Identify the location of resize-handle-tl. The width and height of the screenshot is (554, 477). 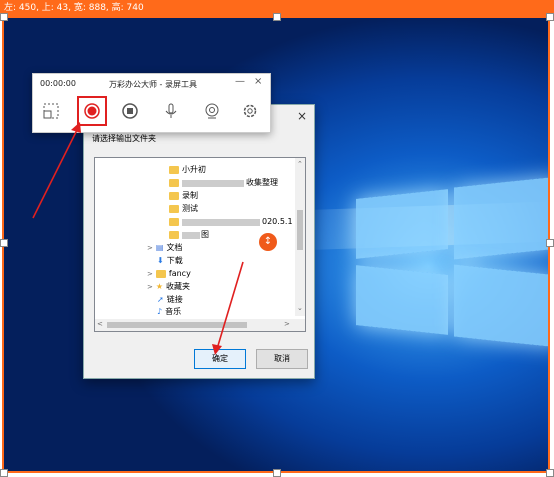
(4, 17).